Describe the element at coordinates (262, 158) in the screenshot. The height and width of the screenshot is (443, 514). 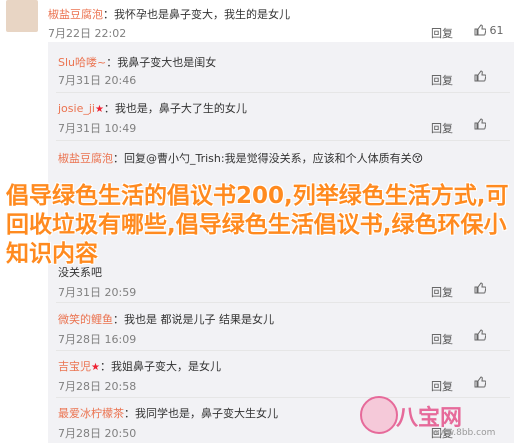
I see `reply-text: ：回复@曹小勺_Trish:我是觉得没关系，应该和个人体质有关` at that location.